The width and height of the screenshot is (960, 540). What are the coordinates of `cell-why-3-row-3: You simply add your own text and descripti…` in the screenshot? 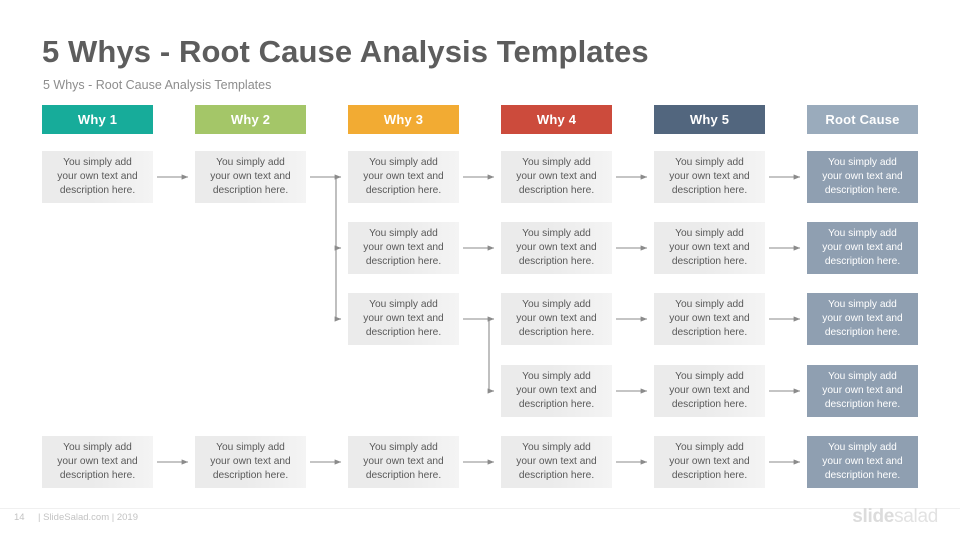 It's located at (403, 319).